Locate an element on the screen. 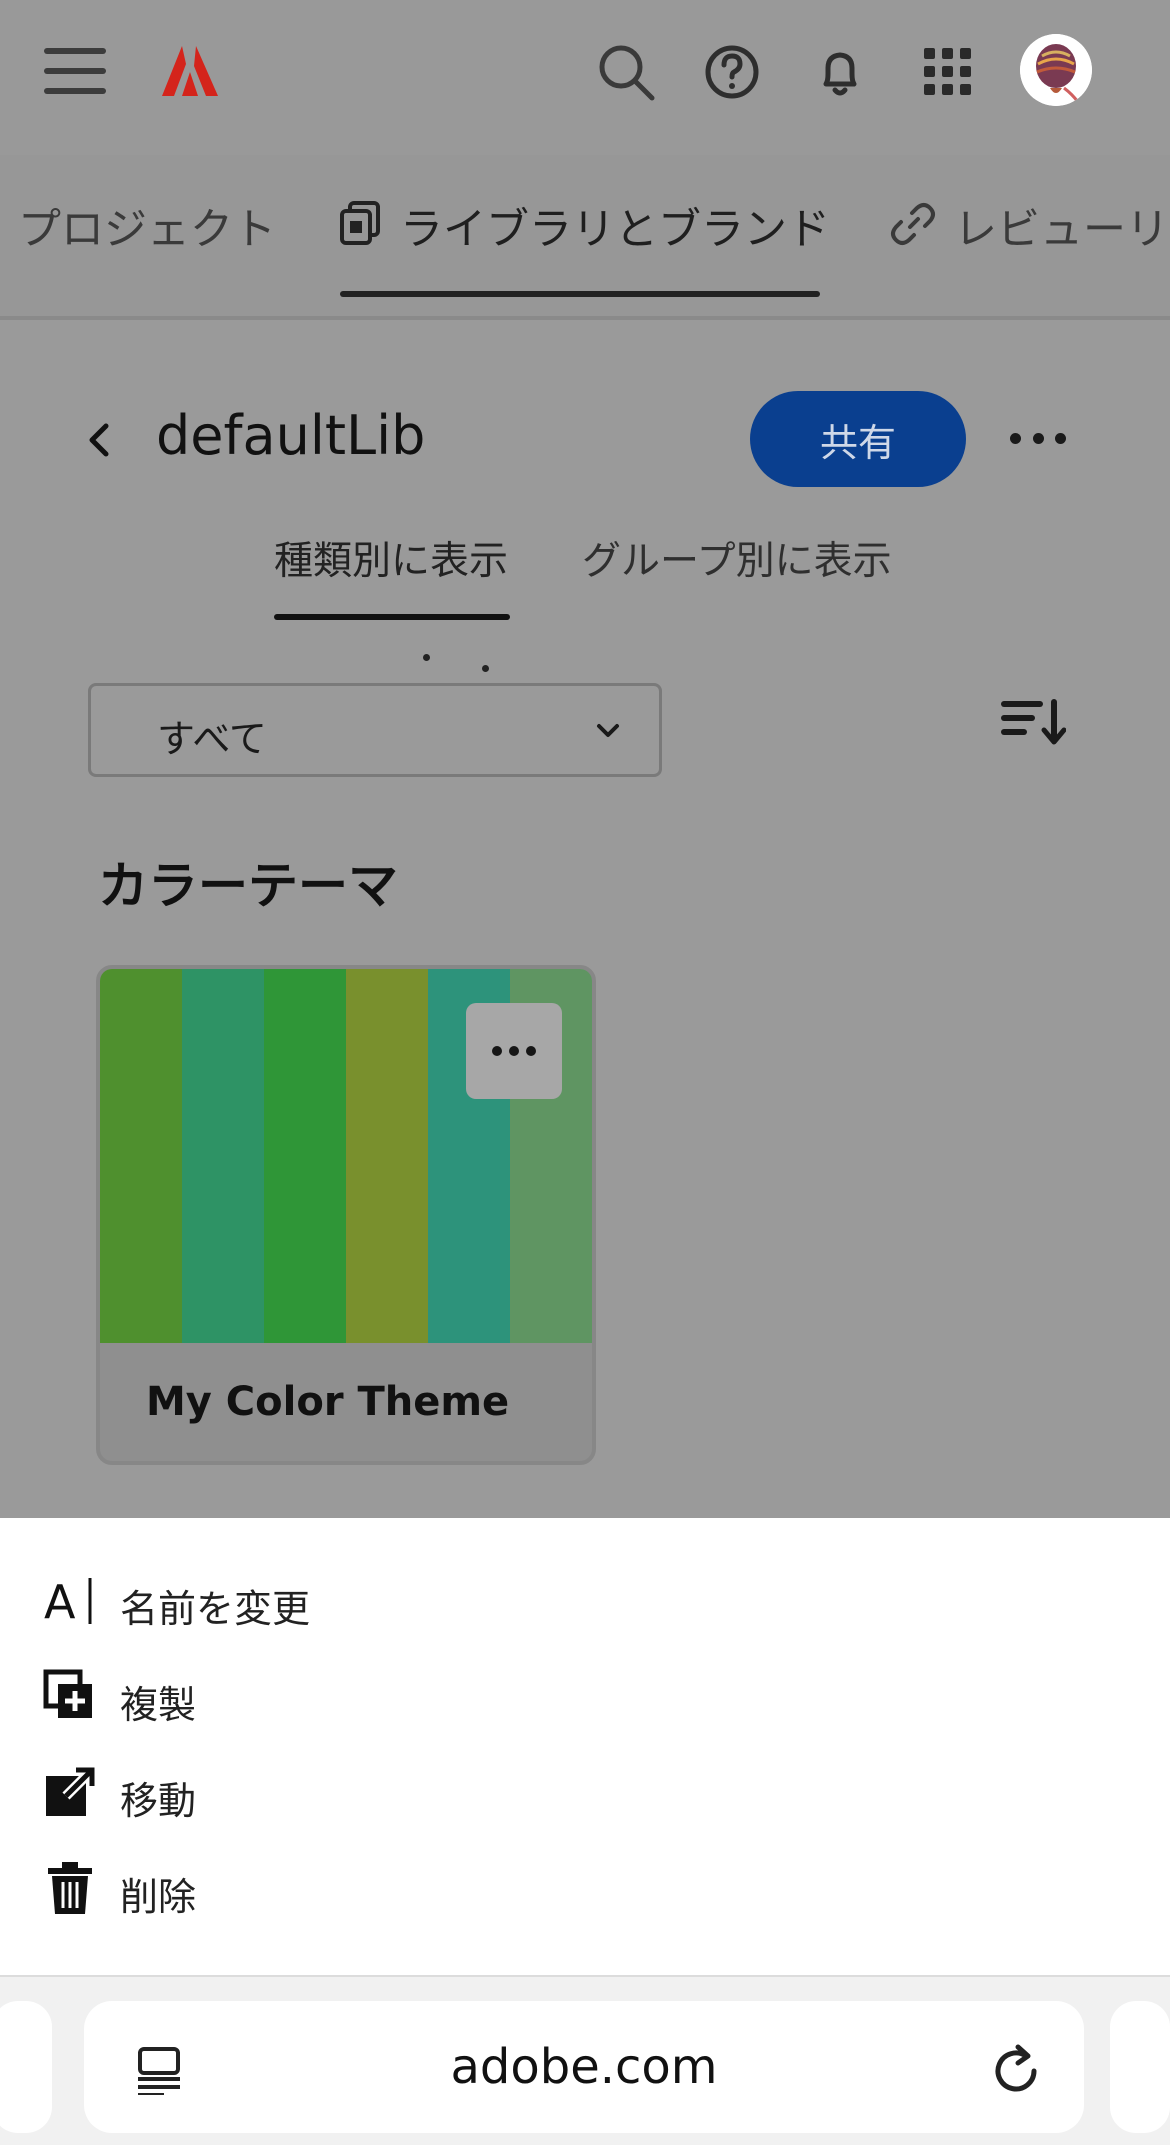 The height and width of the screenshot is (2145, 1170). share-button: 共有 is located at coordinates (858, 439).